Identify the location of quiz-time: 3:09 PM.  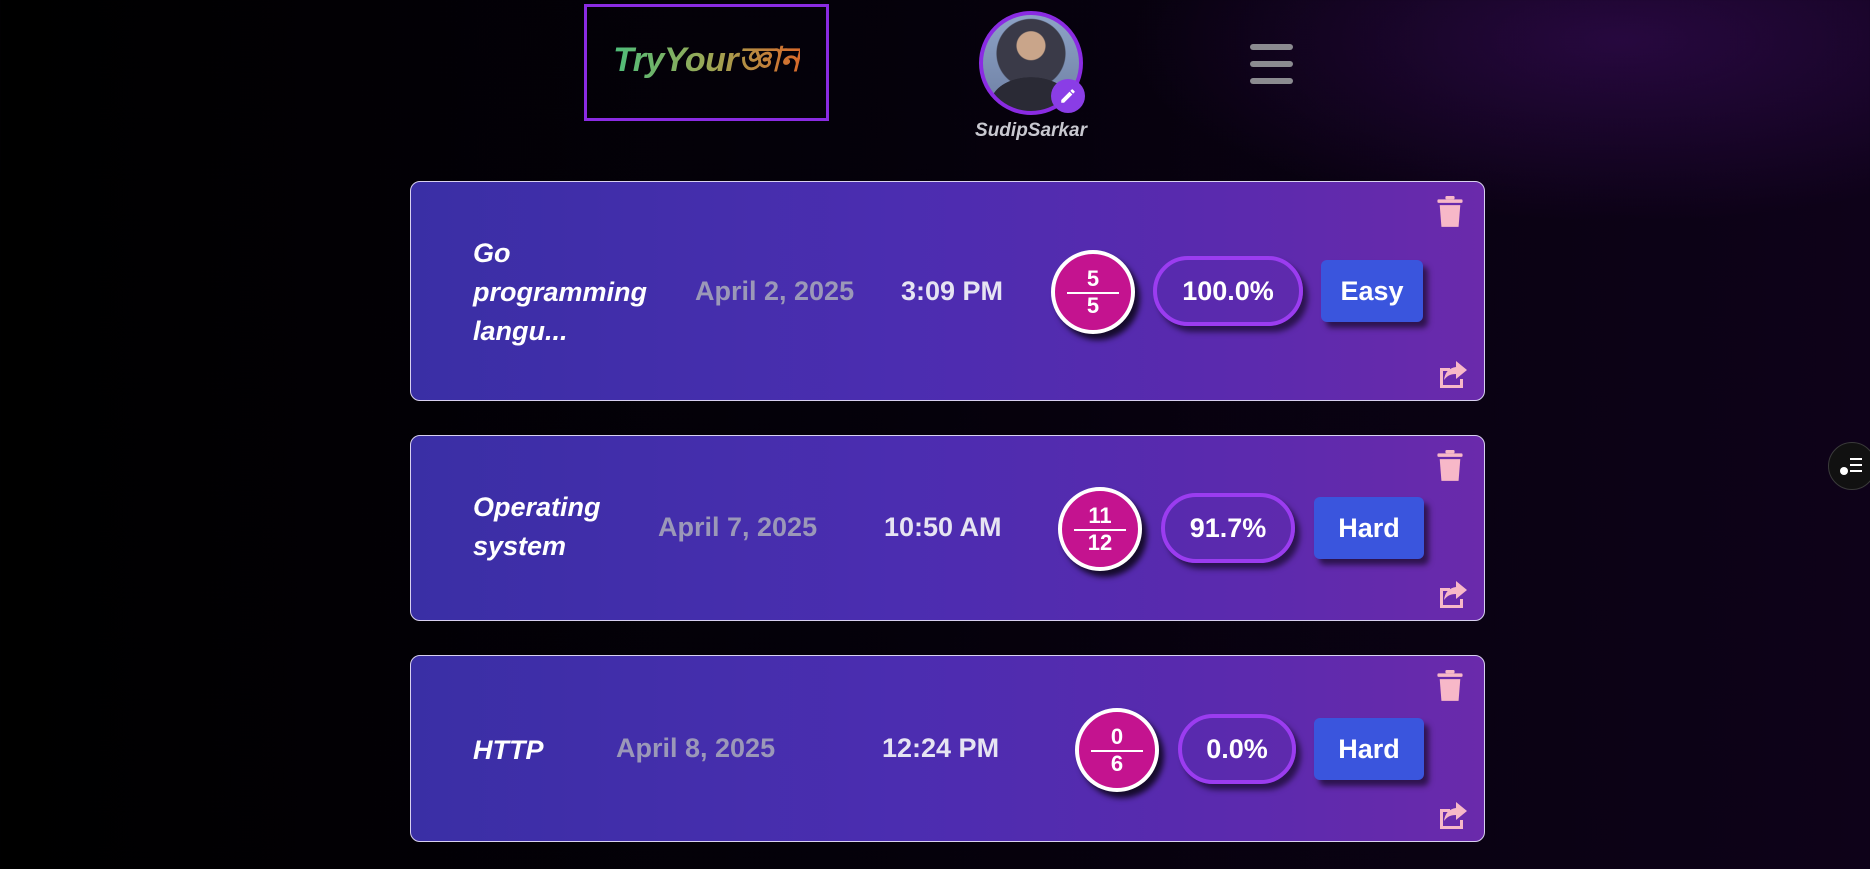
(952, 291).